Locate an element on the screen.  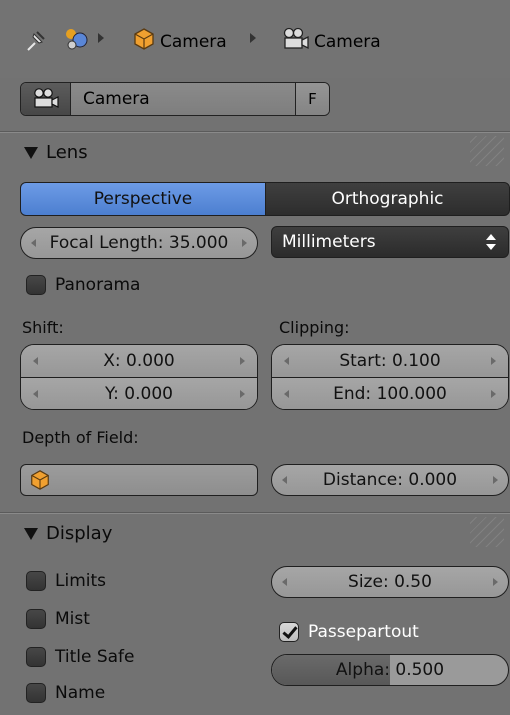
breadcrumb-camera-data-label: Camera is located at coordinates (347, 41).